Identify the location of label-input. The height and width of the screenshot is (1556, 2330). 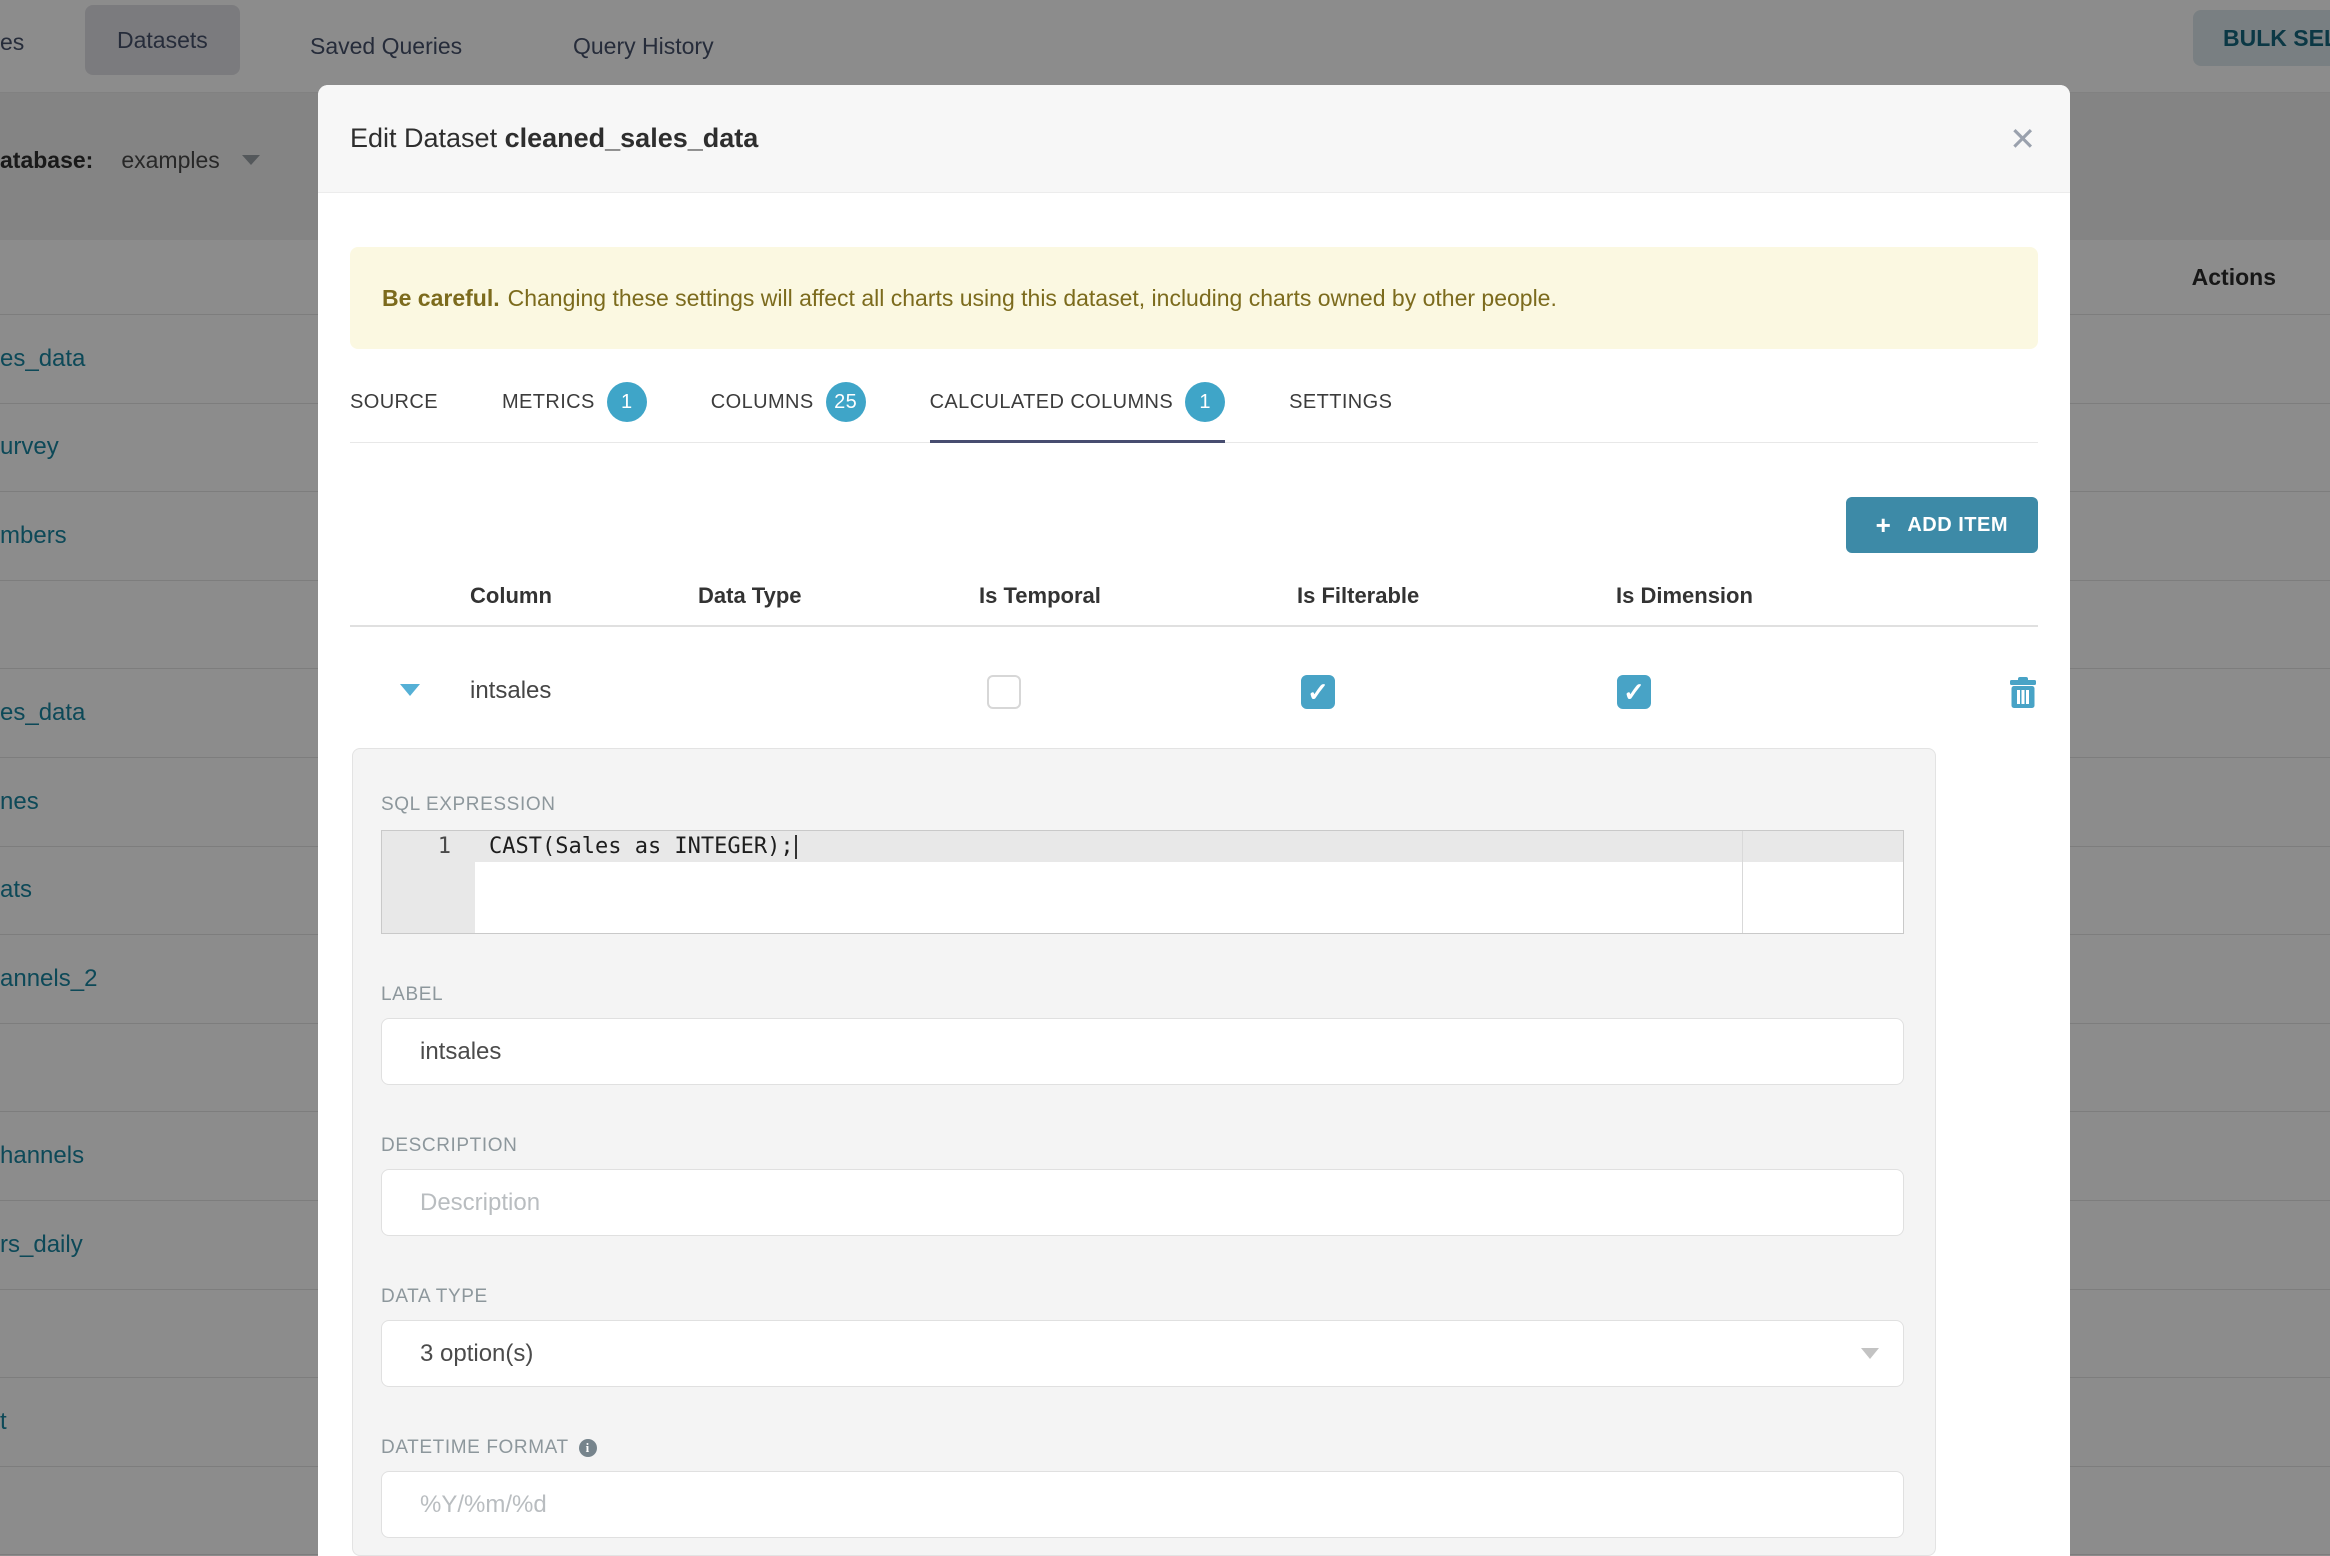
(1142, 1051).